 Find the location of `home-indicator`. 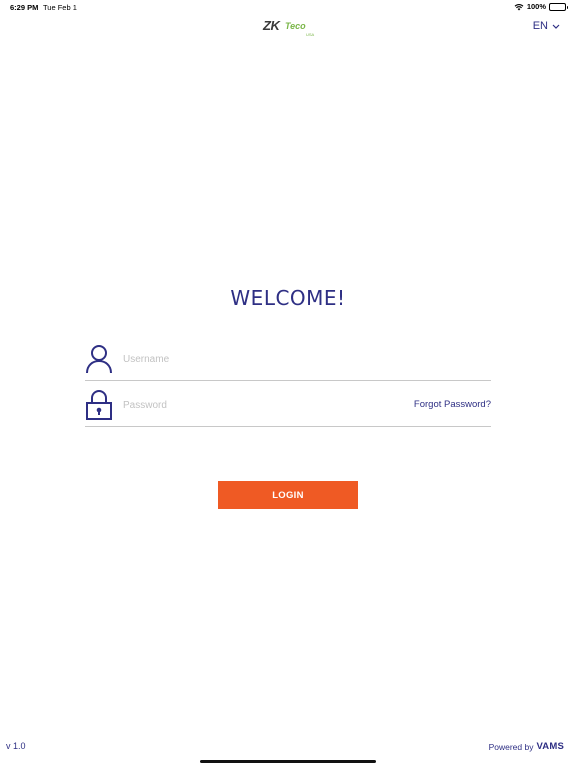

home-indicator is located at coordinates (288, 761).